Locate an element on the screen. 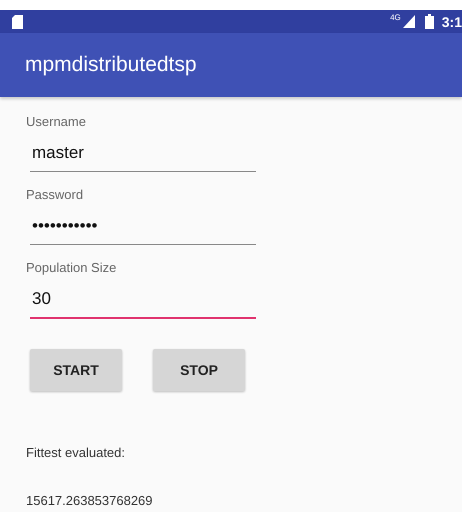 The height and width of the screenshot is (512, 462). action-button: STOP is located at coordinates (199, 370).